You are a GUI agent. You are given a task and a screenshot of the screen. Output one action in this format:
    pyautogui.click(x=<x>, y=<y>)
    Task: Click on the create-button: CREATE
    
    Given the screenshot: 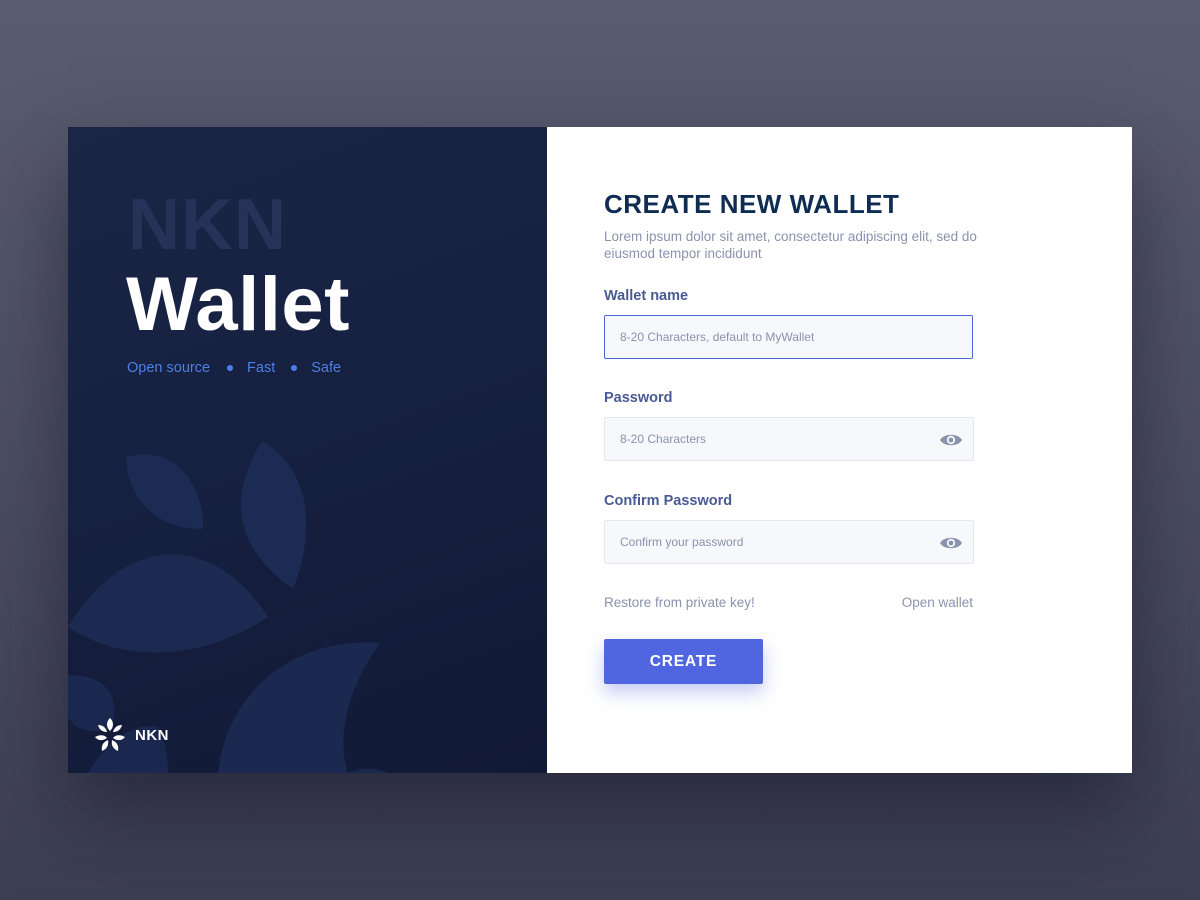 What is the action you would take?
    pyautogui.click(x=683, y=661)
    